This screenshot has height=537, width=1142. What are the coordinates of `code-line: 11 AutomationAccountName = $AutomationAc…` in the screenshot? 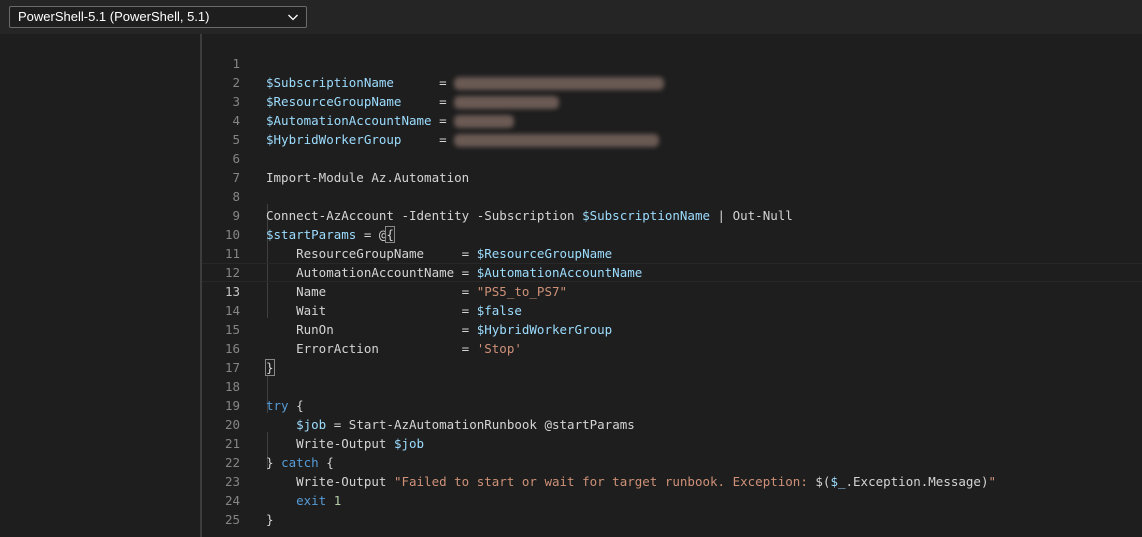 It's located at (672, 252).